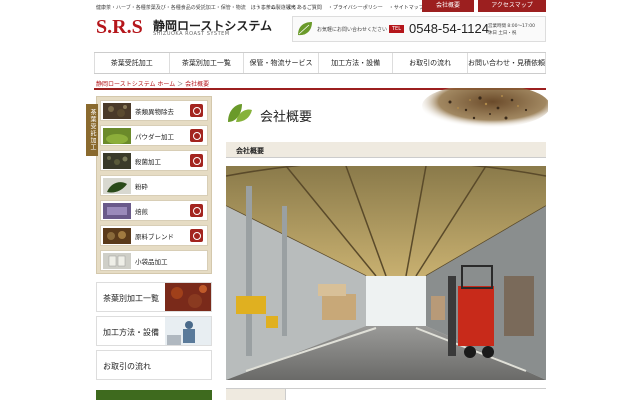 The height and width of the screenshot is (400, 640). I want to click on dried-leaves-thumbnail, so click(117, 161).